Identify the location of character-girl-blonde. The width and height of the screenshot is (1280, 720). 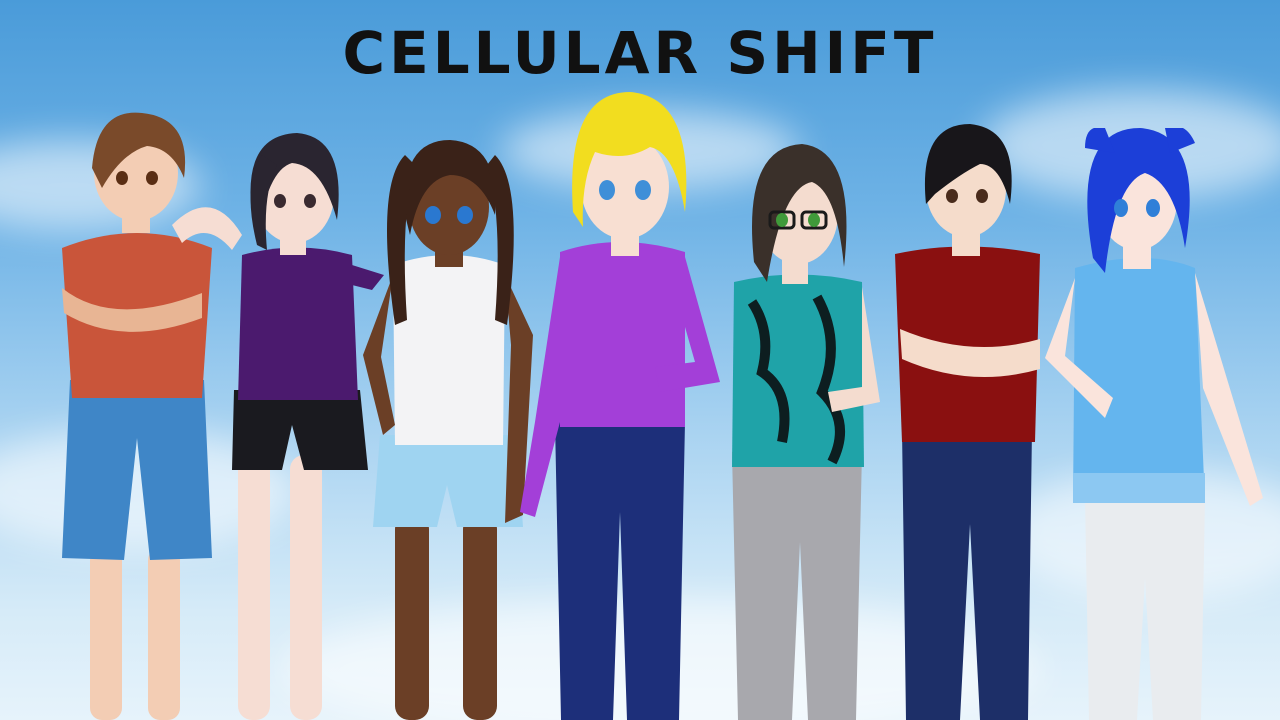
(620, 406).